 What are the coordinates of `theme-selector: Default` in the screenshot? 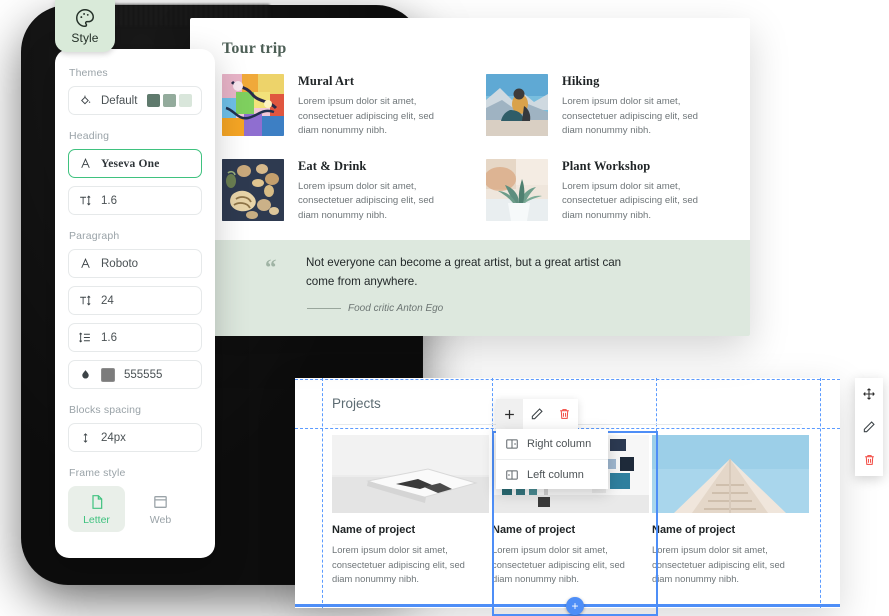 It's located at (135, 100).